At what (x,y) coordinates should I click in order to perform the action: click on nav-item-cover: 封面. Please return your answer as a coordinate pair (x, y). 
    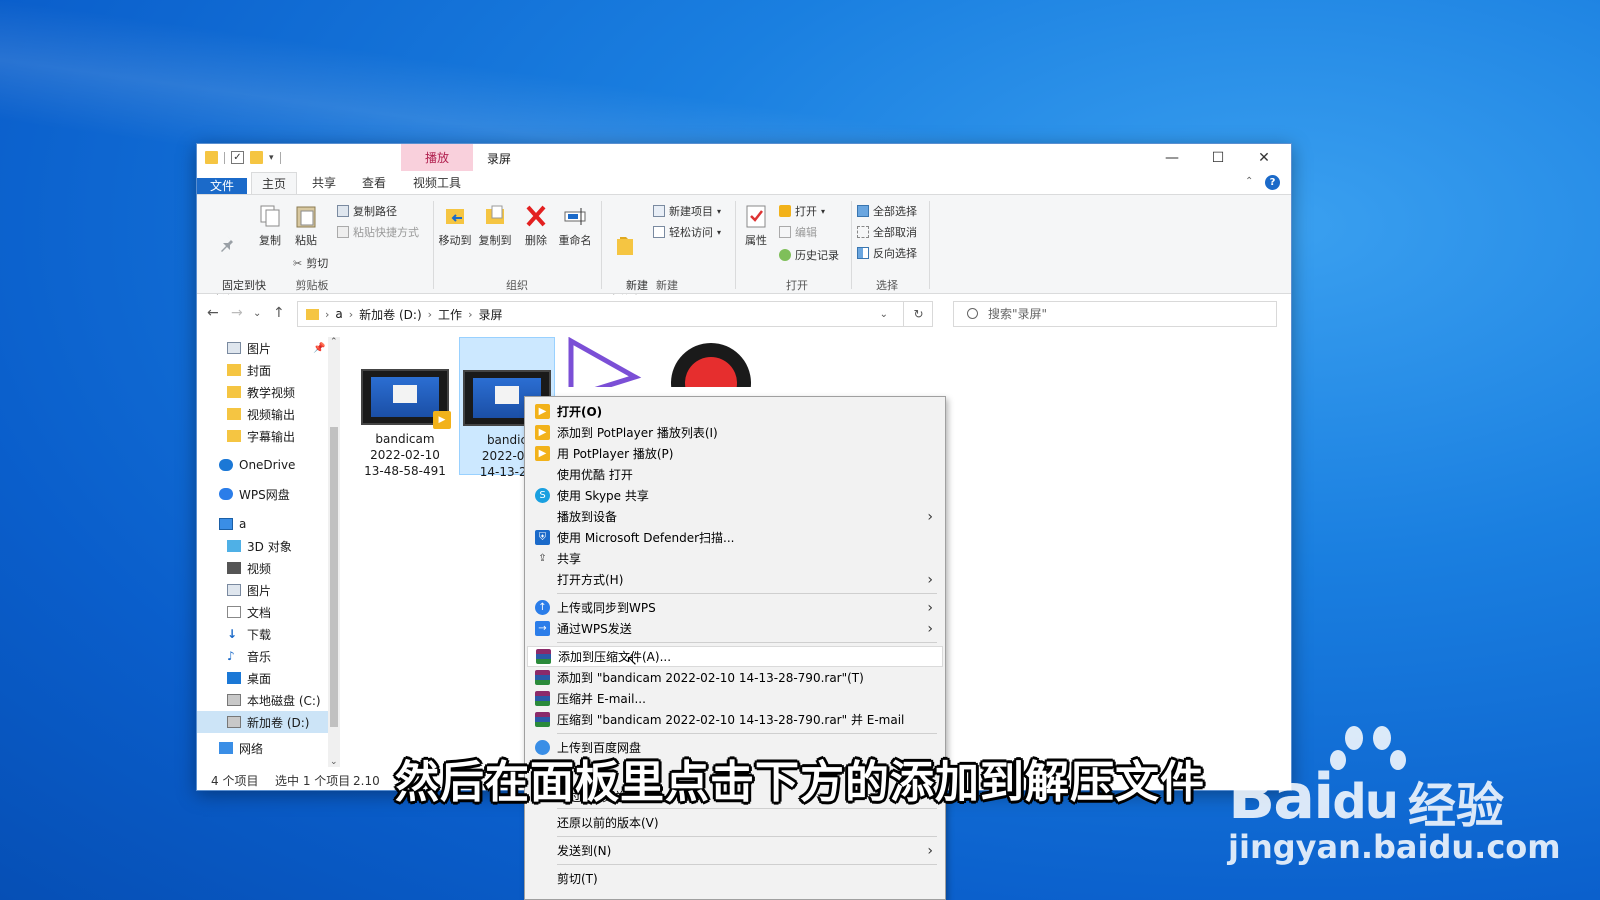
    Looking at the image, I should click on (263, 370).